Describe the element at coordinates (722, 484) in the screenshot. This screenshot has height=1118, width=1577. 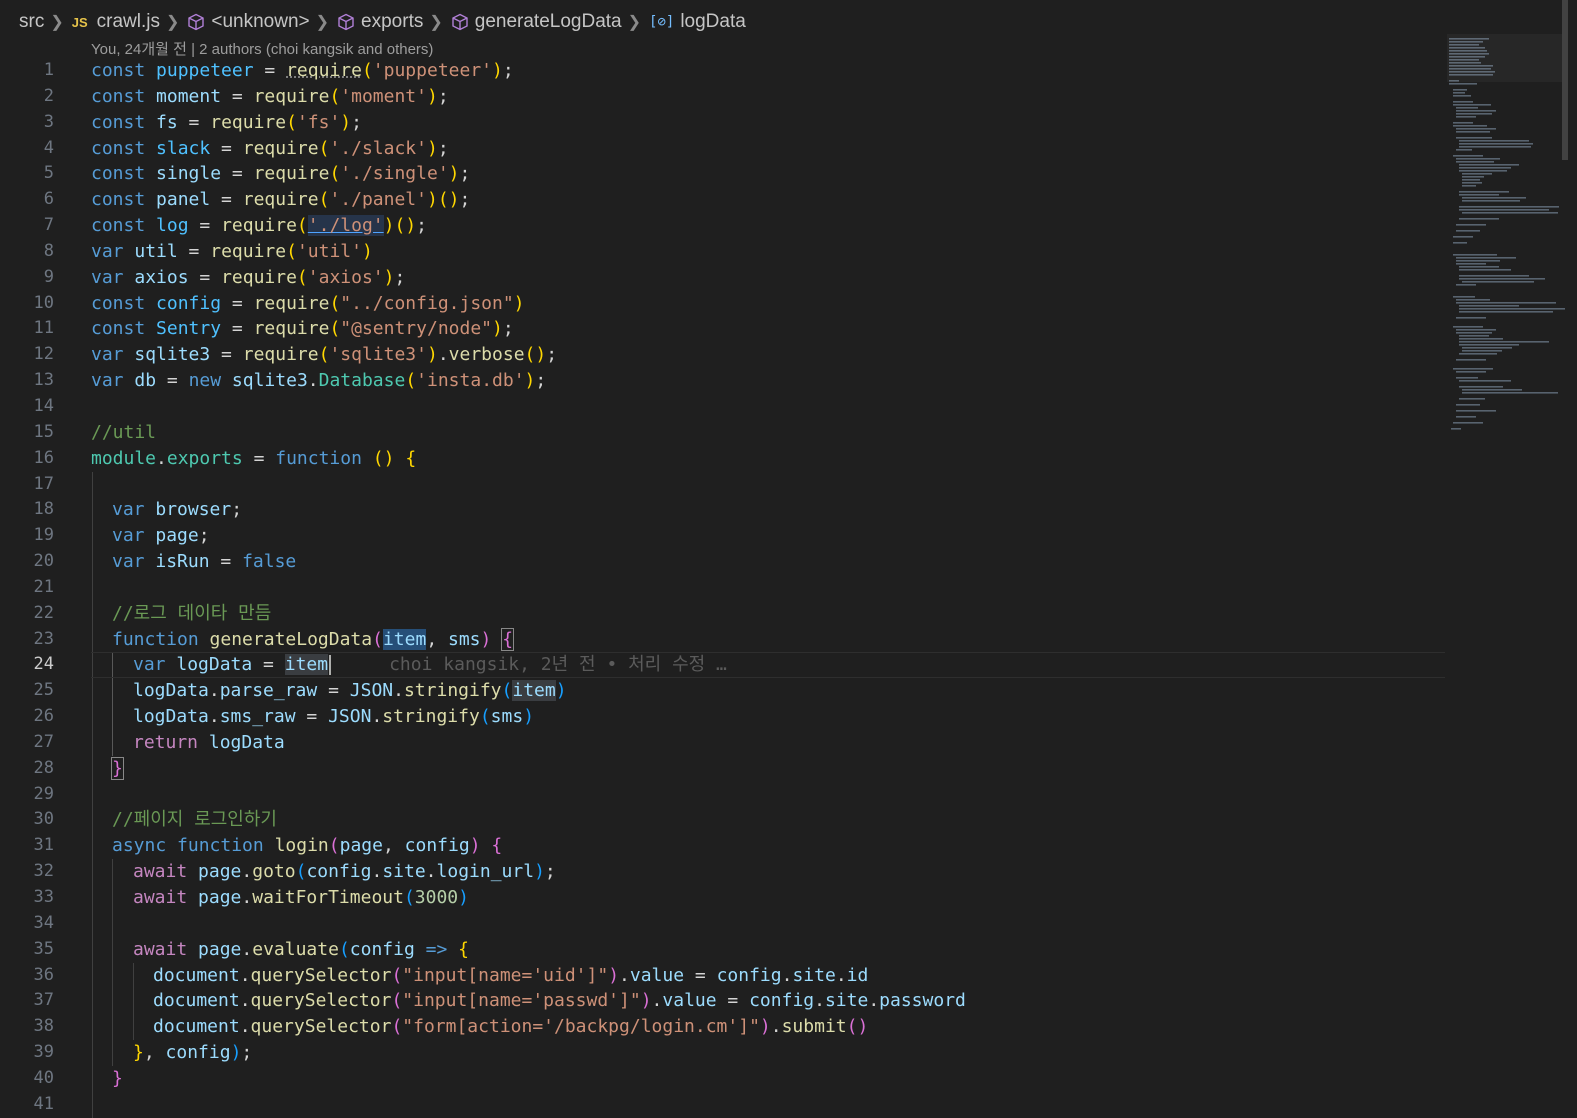
I see `code-line: 17` at that location.